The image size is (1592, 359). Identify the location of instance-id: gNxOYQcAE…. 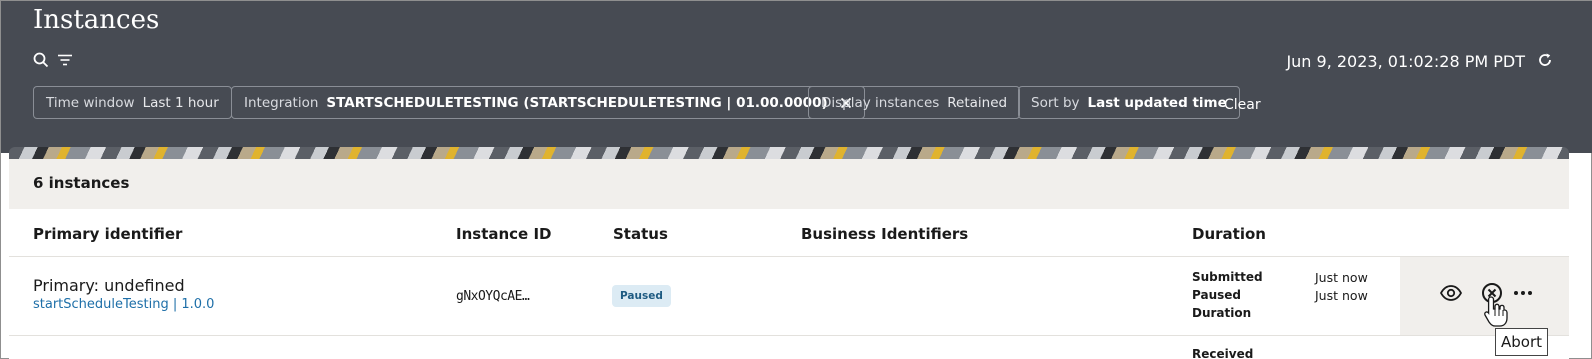
(493, 296).